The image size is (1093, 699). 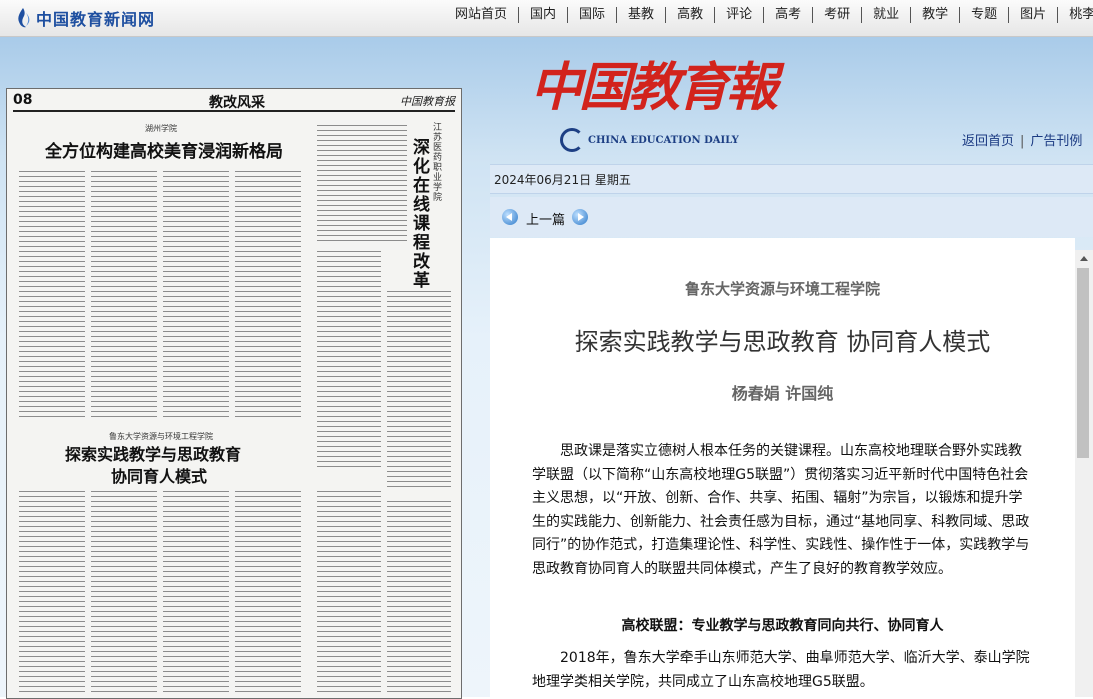 I want to click on main-nav: 网站首页 国内 国际 基教 高教 评论 高考 考研 就业 教学 专题 图片 桃李, so click(x=768, y=15).